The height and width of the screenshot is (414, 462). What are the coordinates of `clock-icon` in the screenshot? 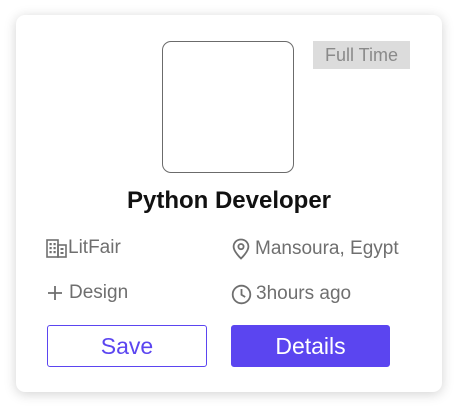 It's located at (241, 294).